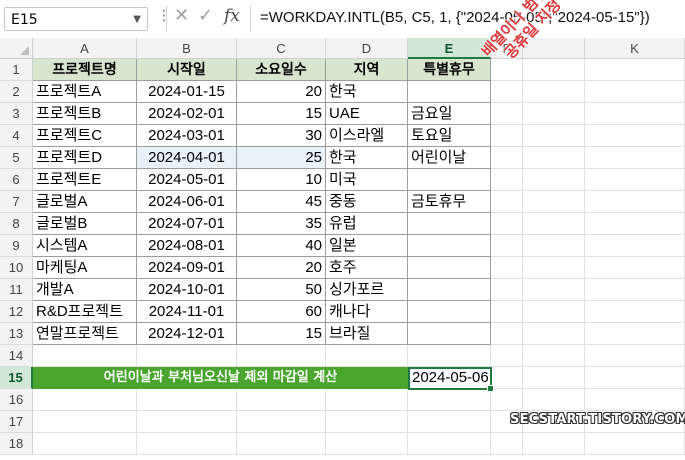 The height and width of the screenshot is (460, 685). I want to click on project-name-cell: 연말프로젝트, so click(85, 334).